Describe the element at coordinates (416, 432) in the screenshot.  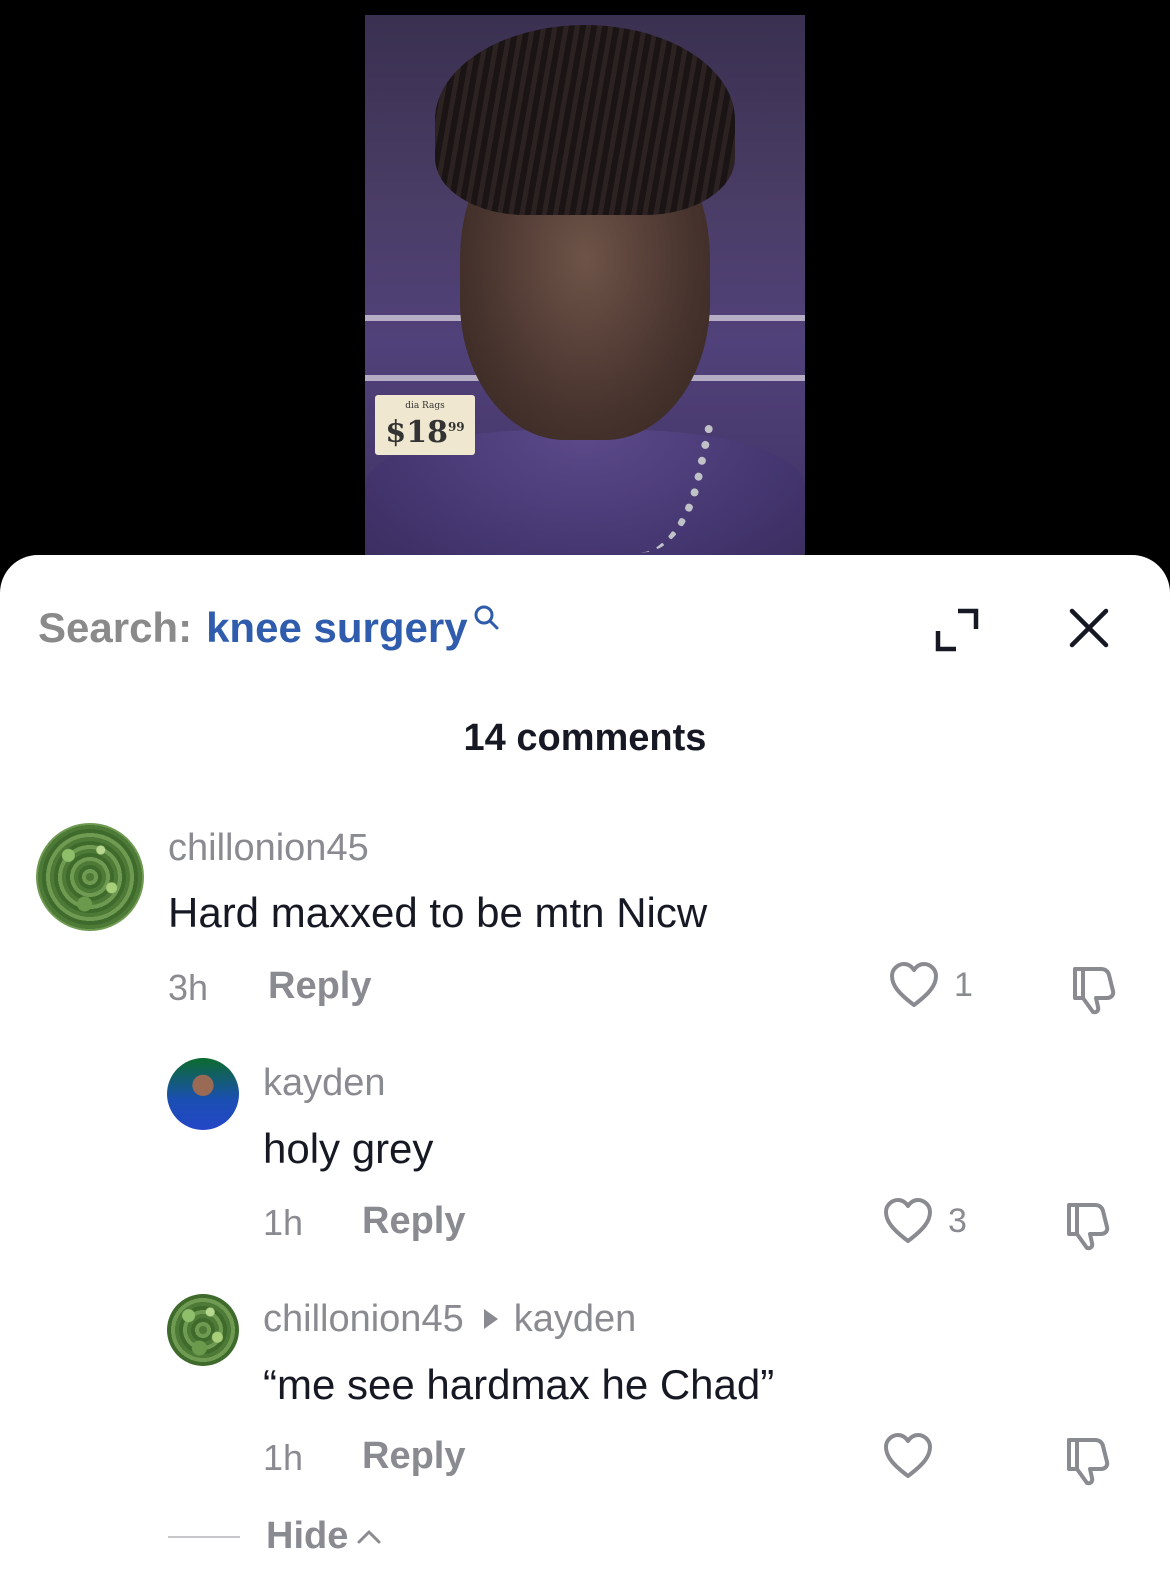
I see `price-dollar: $18` at that location.